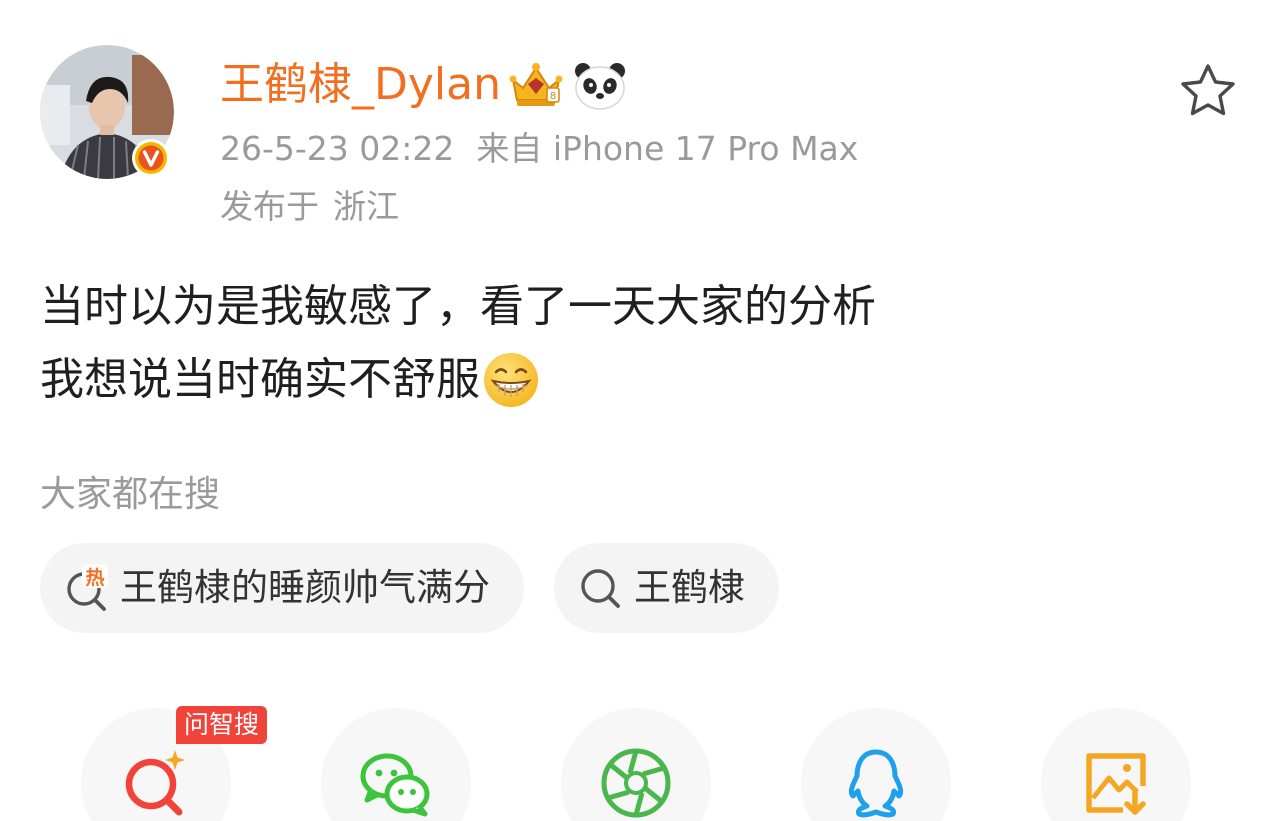  I want to click on hot-label: 热, so click(94, 577).